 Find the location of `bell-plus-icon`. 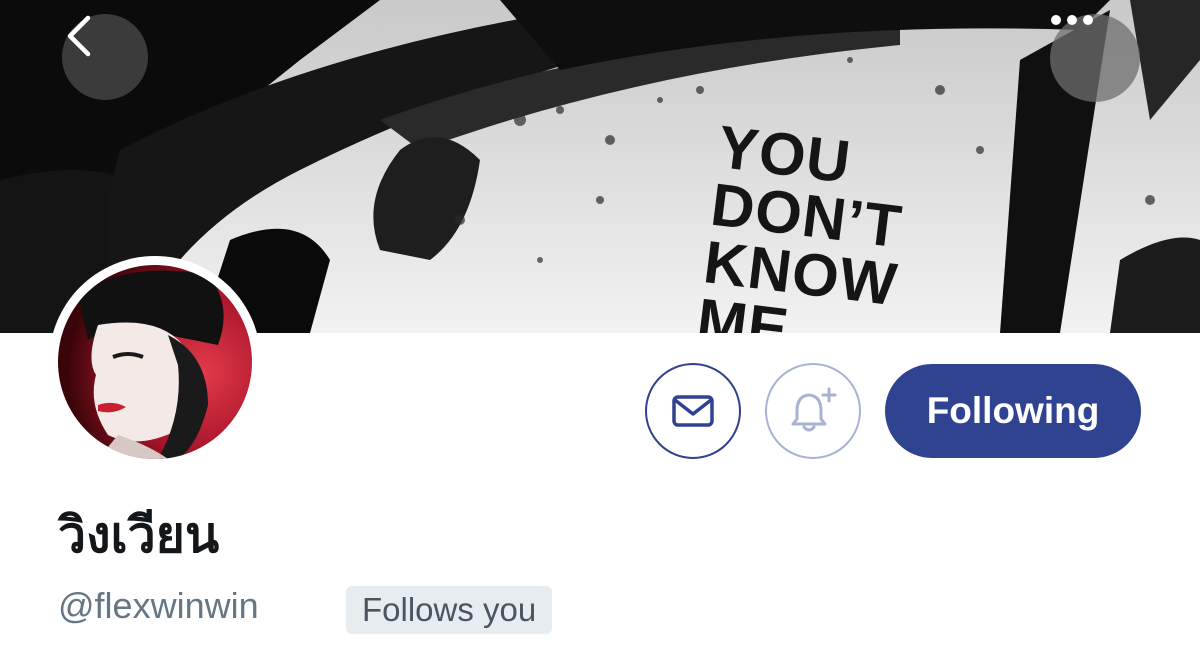

bell-plus-icon is located at coordinates (814, 409).